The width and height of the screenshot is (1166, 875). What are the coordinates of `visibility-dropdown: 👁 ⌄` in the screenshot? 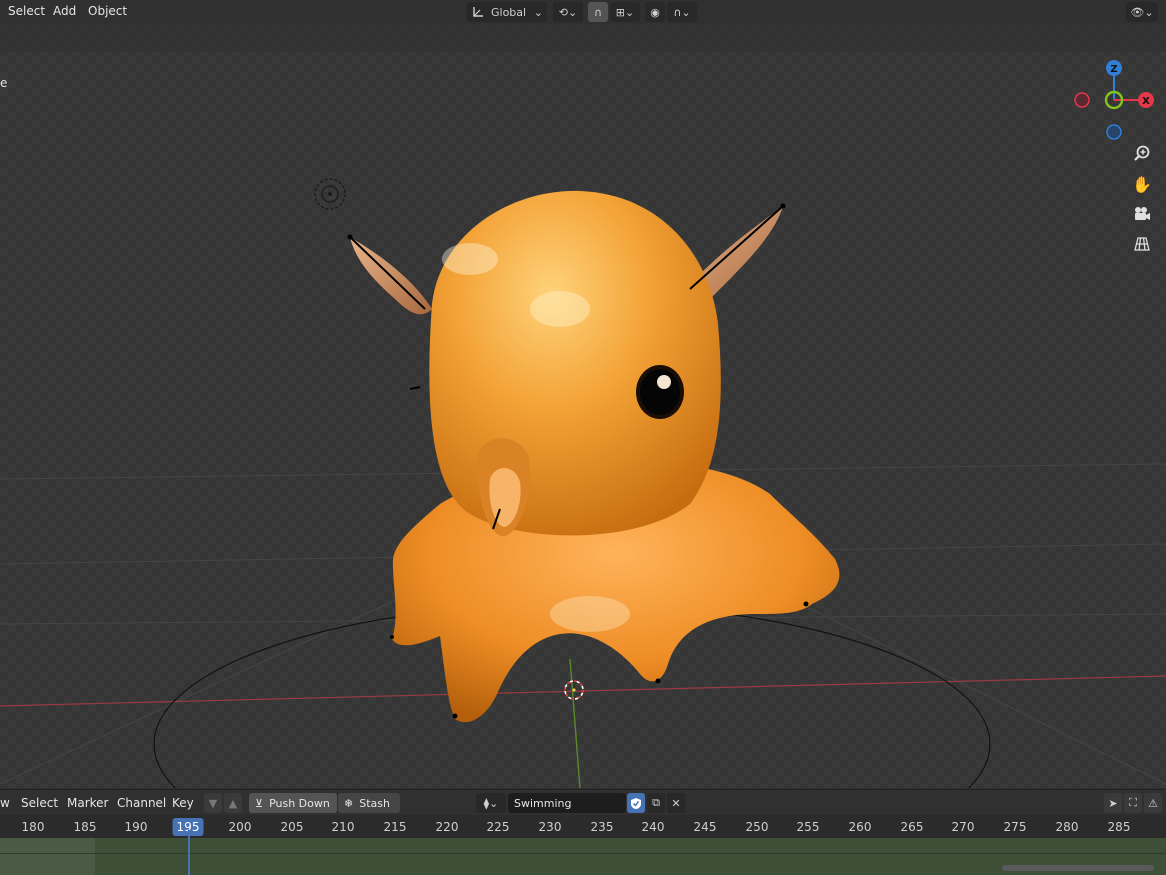 It's located at (1142, 12).